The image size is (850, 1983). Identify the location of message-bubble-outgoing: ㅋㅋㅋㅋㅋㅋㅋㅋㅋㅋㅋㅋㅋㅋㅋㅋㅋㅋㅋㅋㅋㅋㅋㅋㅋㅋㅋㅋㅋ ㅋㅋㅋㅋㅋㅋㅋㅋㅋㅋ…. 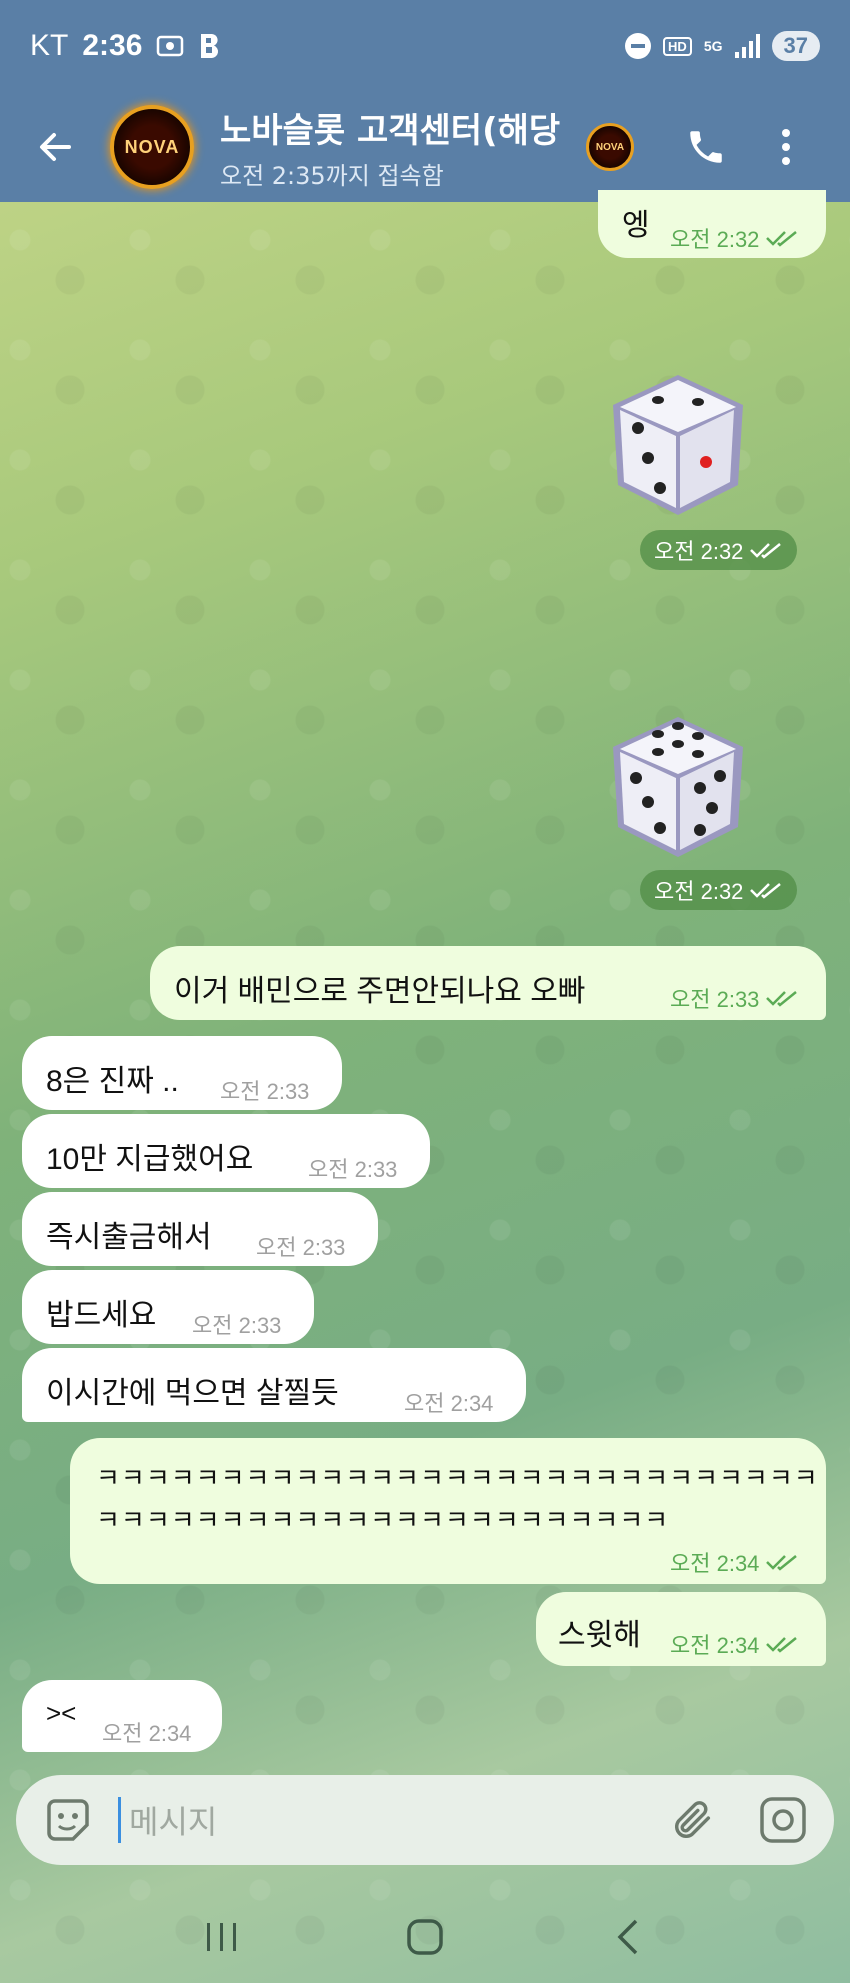
(448, 1511).